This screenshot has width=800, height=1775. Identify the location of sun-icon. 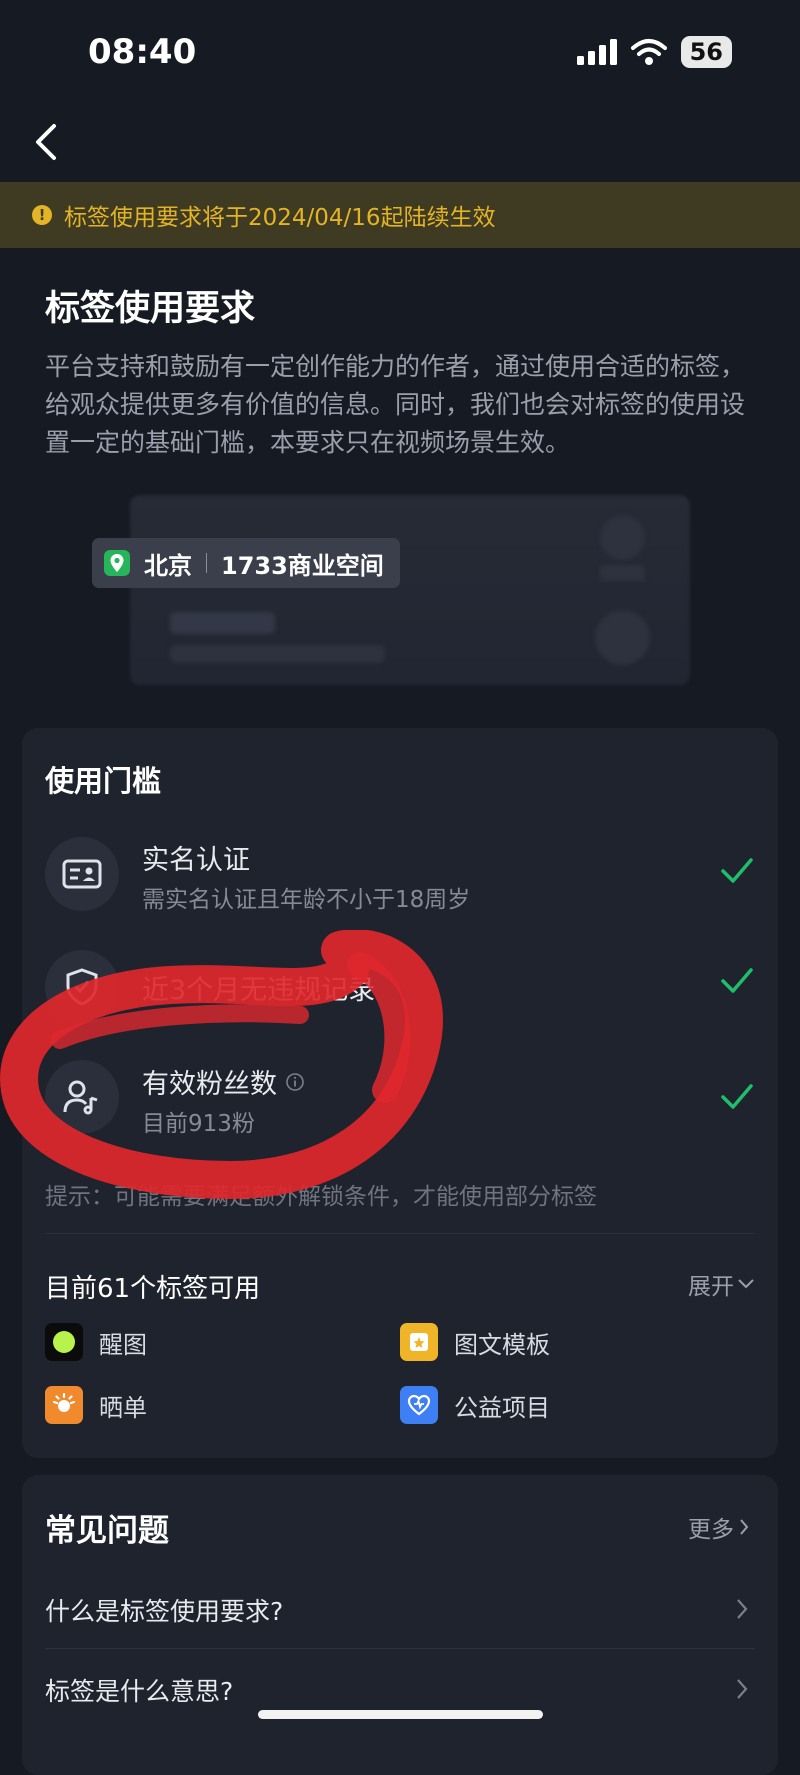
(64, 1405).